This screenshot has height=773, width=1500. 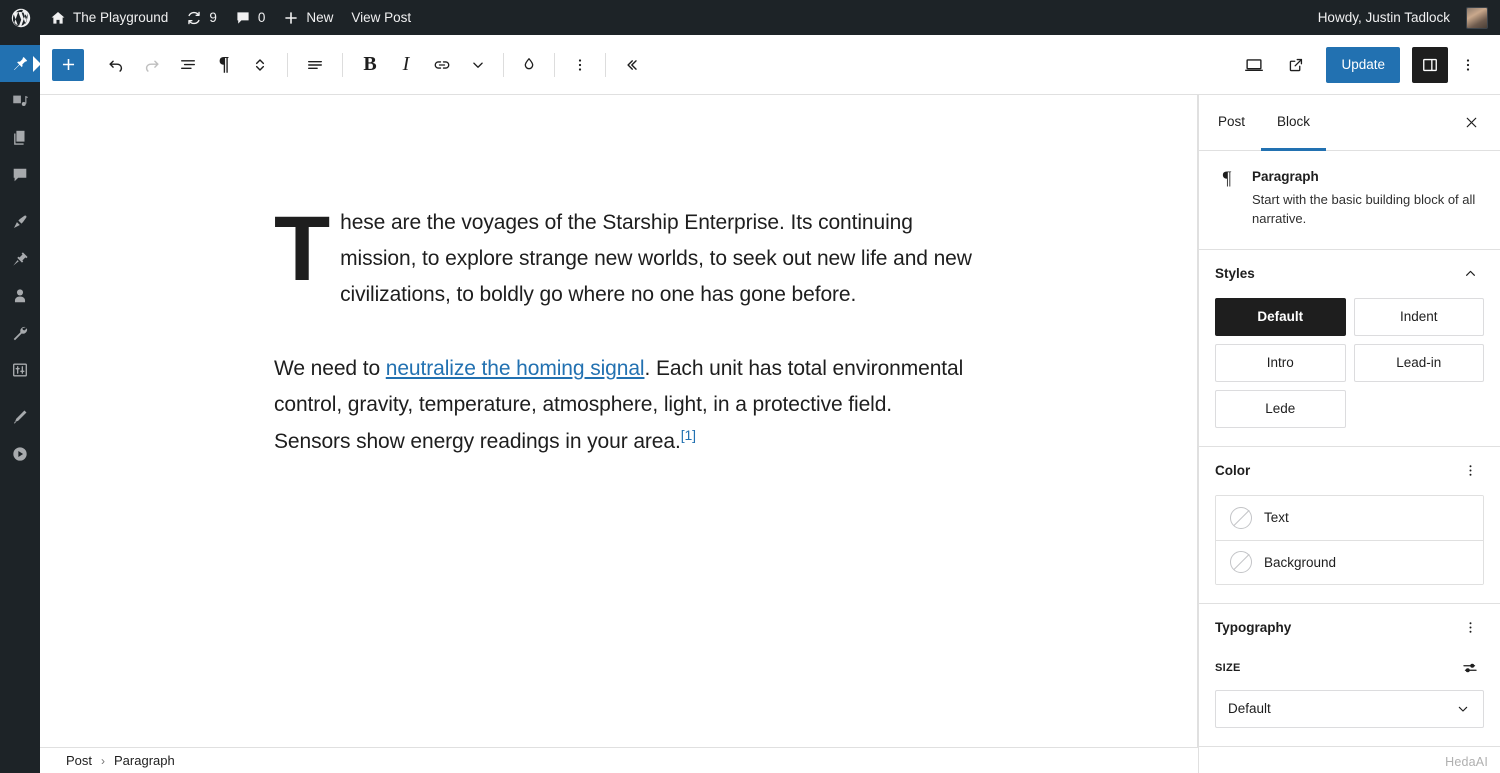 I want to click on collapse-toolbar-button, so click(x=631, y=65).